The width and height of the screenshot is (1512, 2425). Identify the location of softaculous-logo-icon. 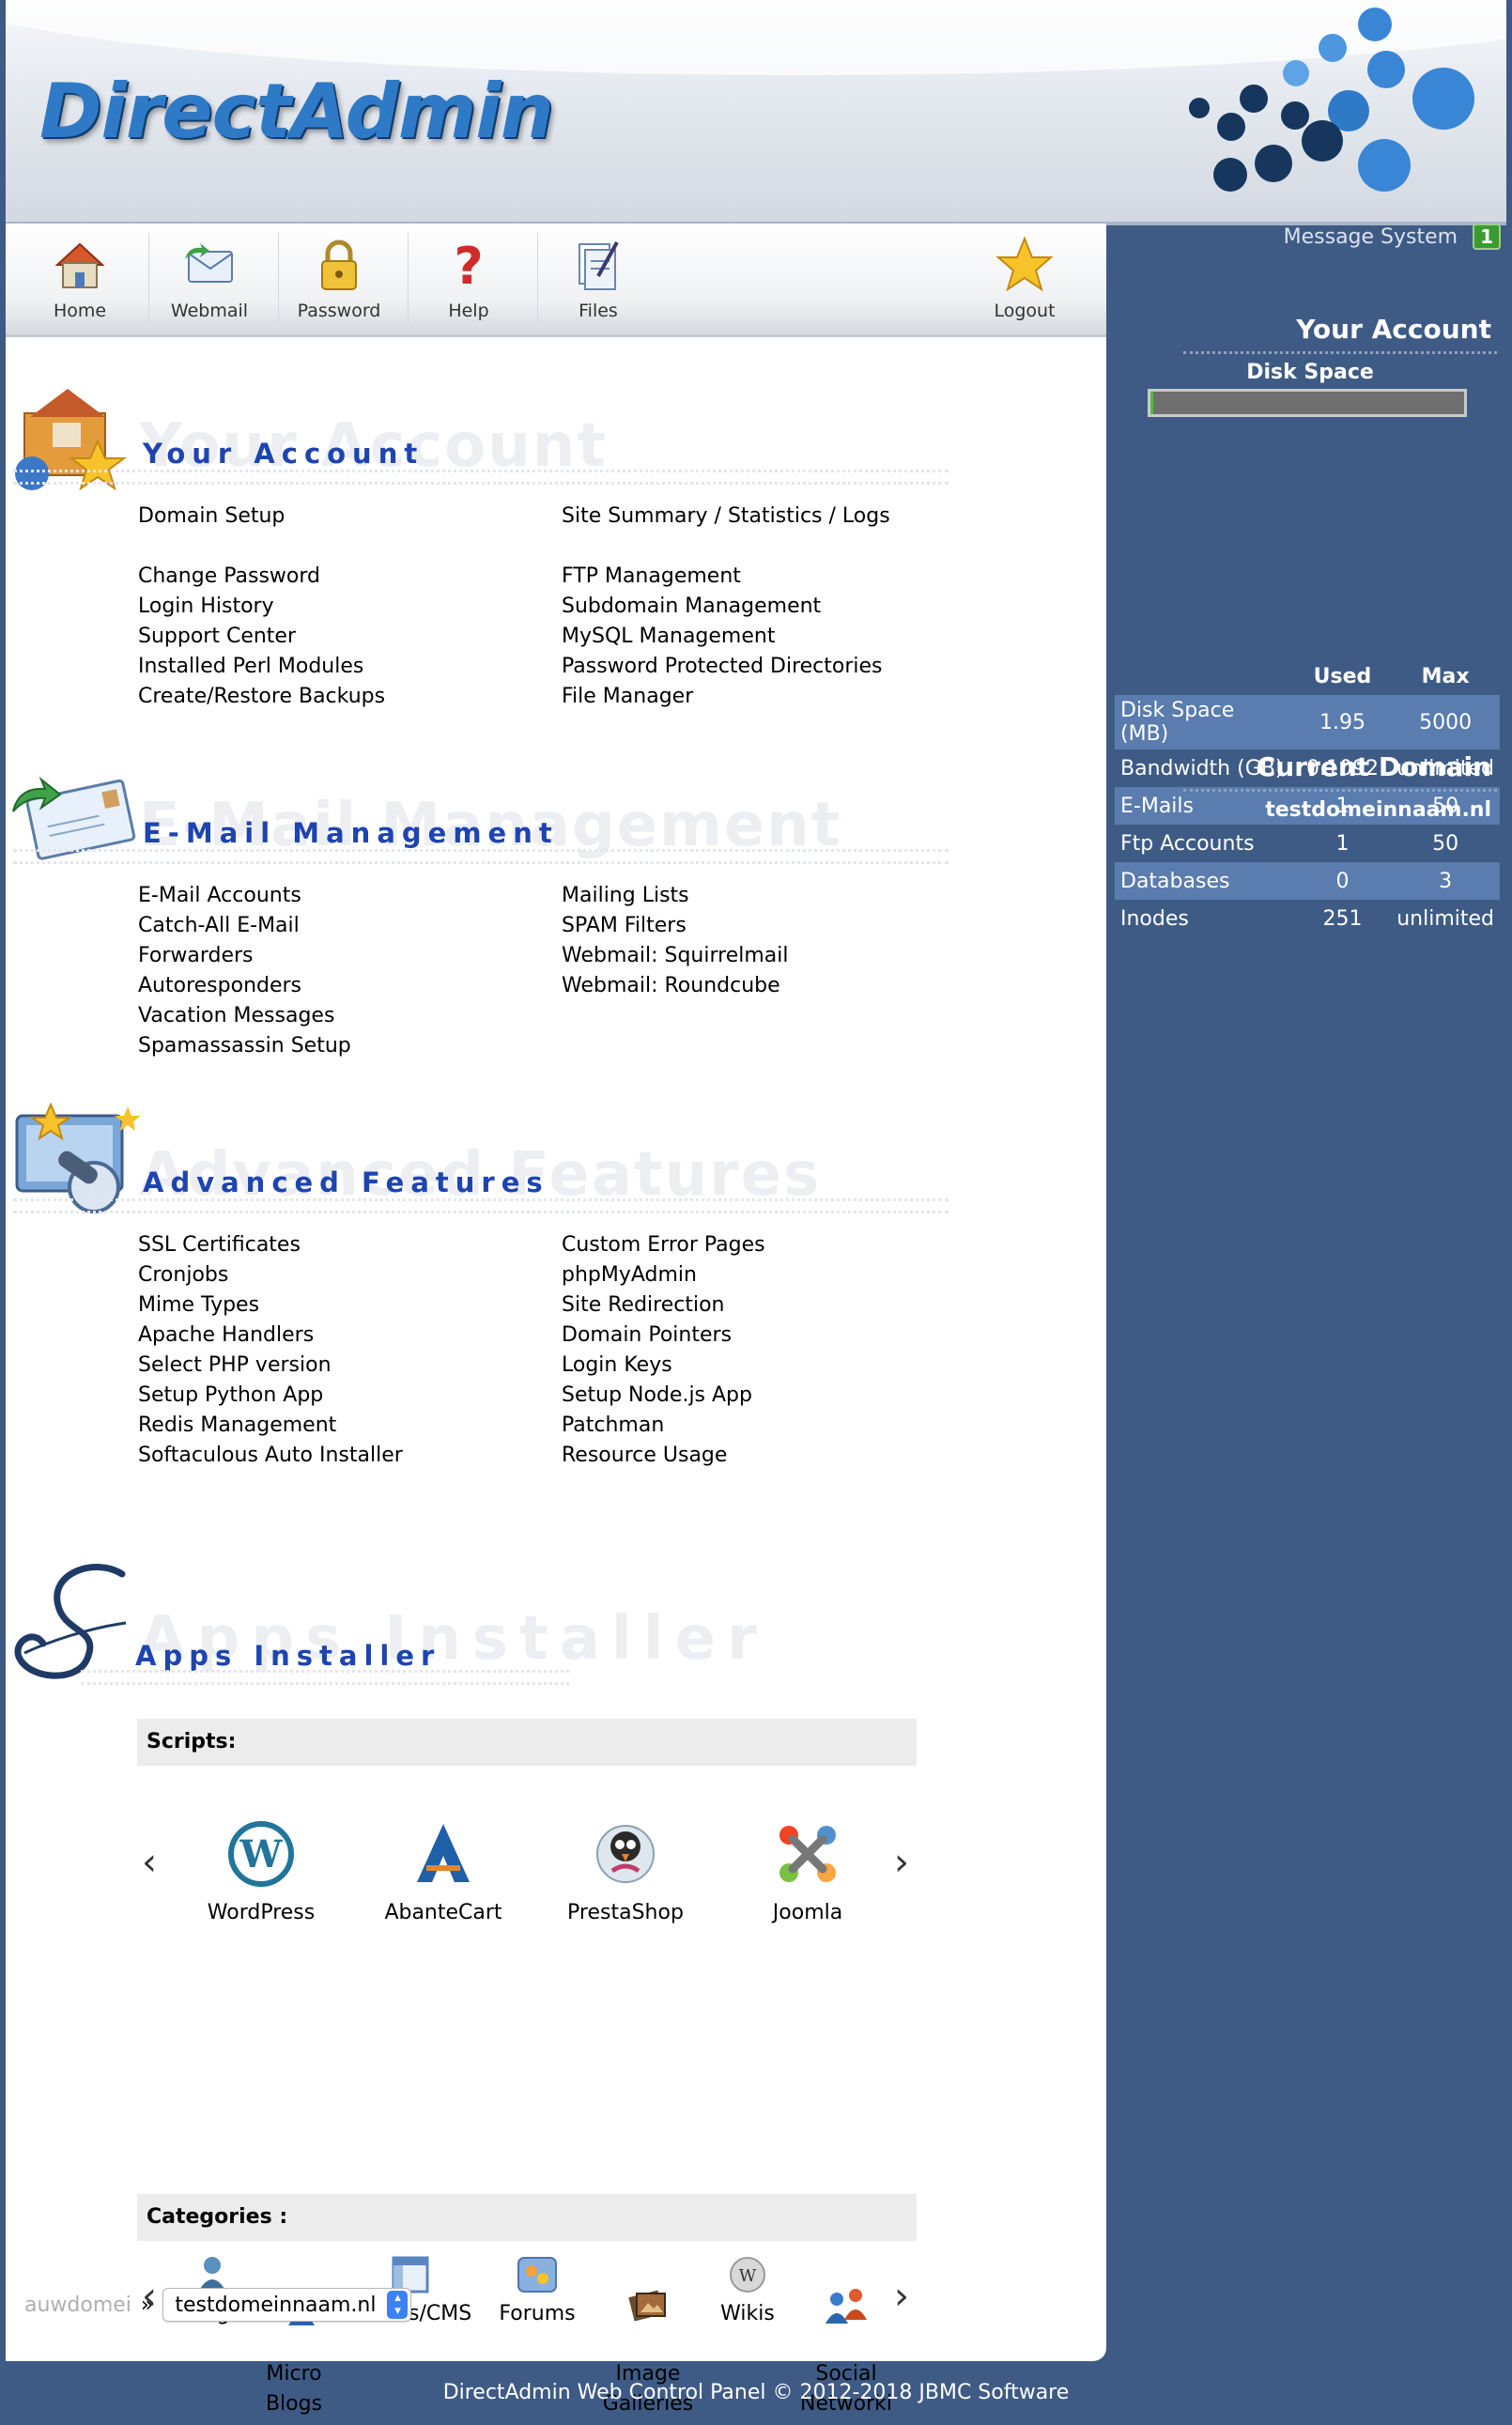
(70, 1621).